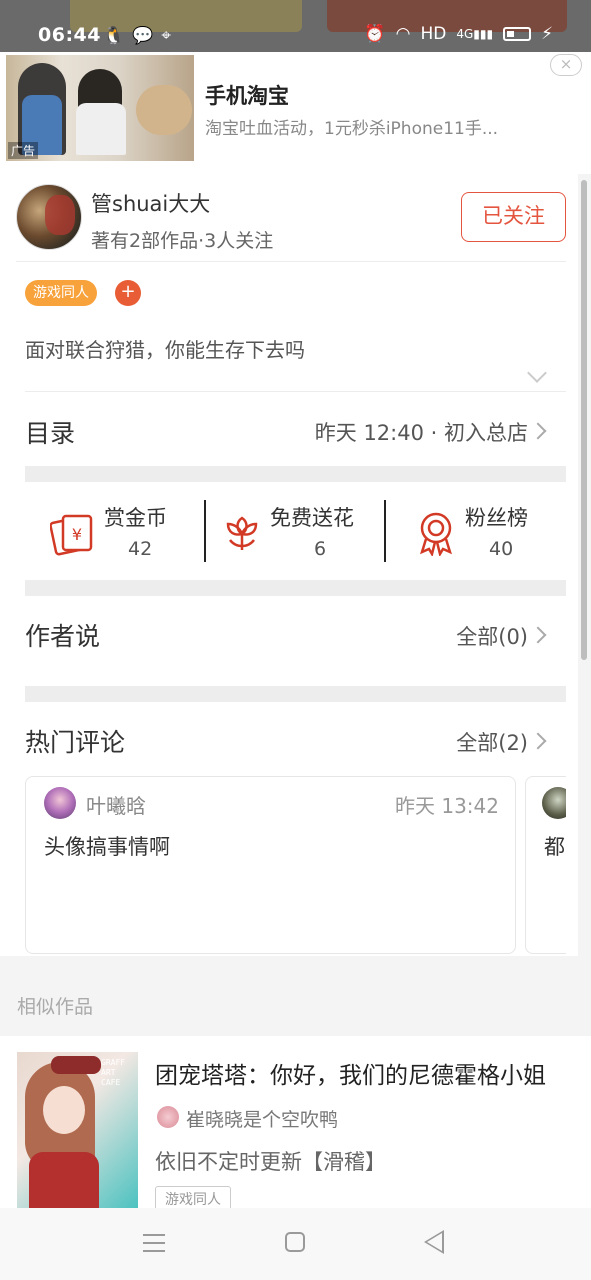 This screenshot has height=1280, width=591. Describe the element at coordinates (140, 549) in the screenshot. I see `reward-count: 42` at that location.